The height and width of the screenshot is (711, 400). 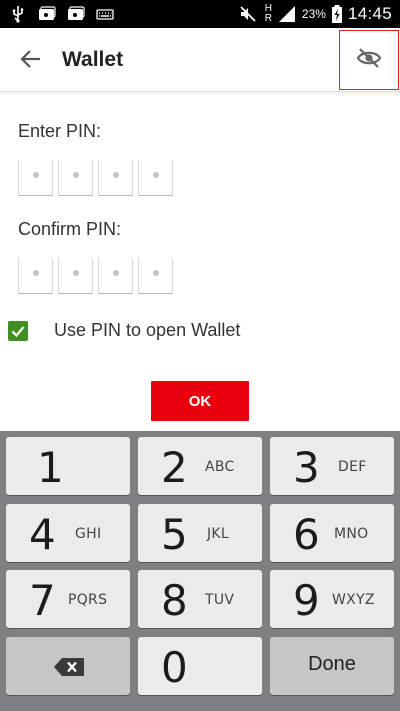 I want to click on enter-pin-label: Enter PIN:, so click(x=60, y=131).